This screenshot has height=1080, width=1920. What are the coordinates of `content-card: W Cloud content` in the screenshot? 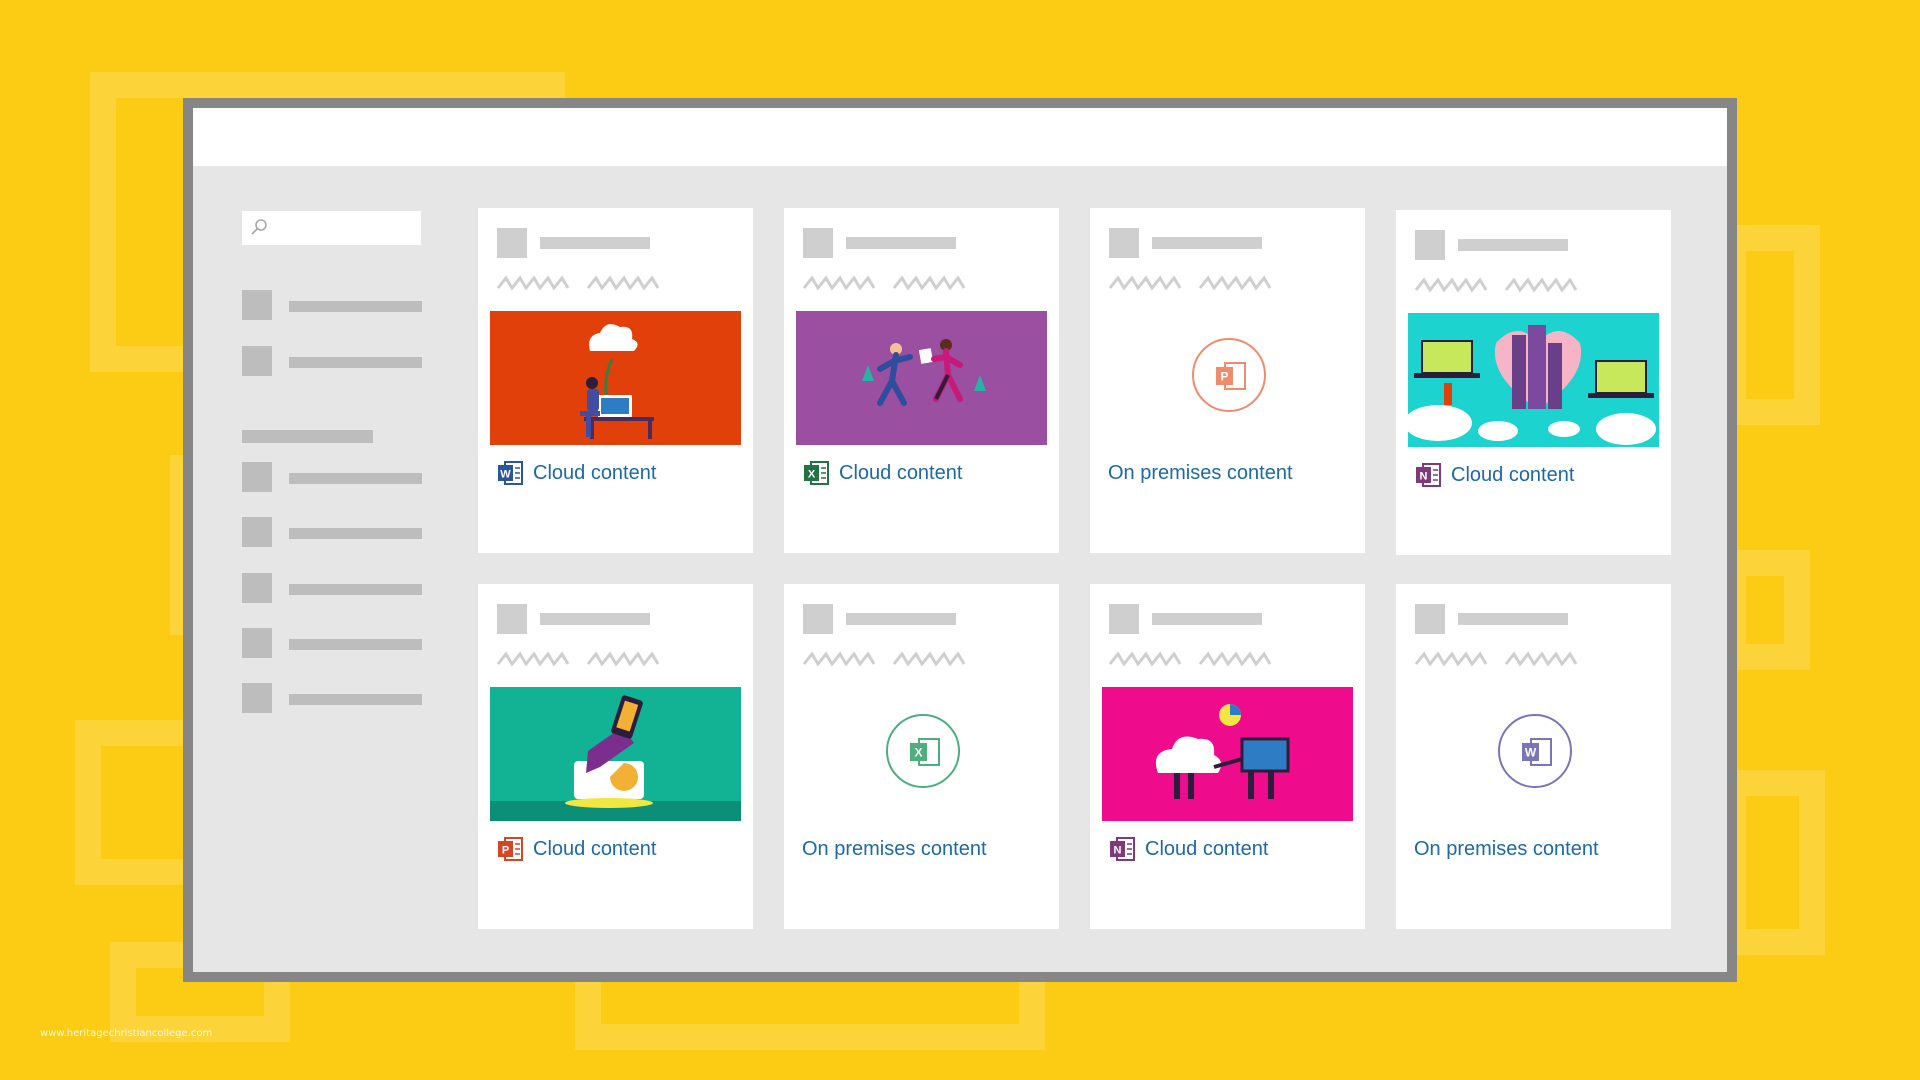 It's located at (615, 380).